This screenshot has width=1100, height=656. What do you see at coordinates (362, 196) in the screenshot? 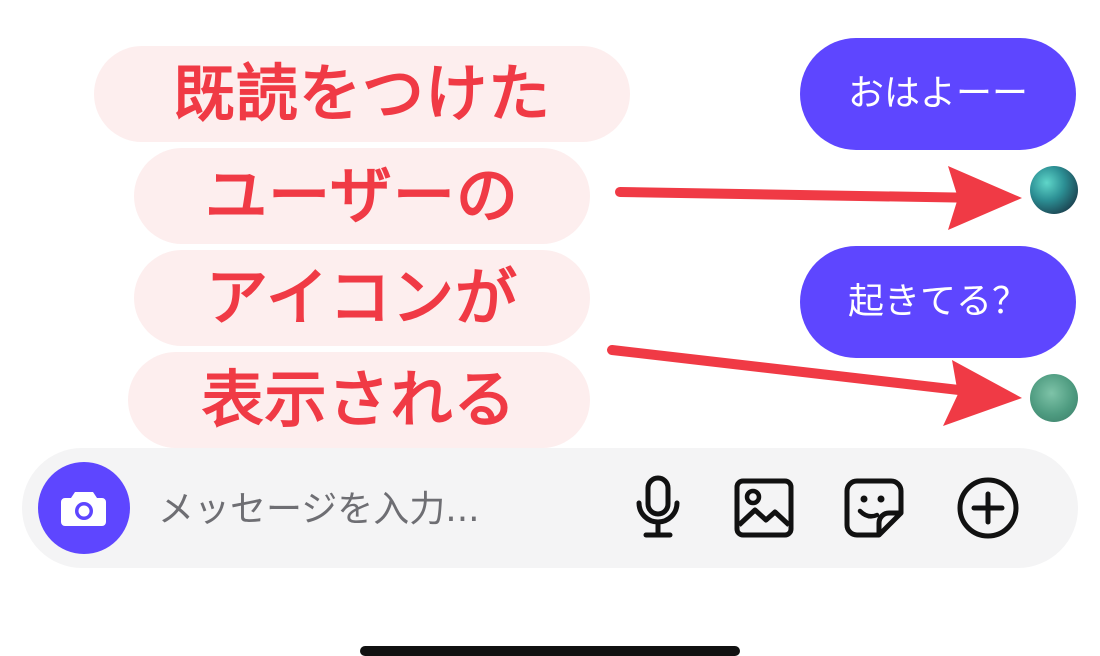
I see `annotation-line: ユーザーの` at bounding box center [362, 196].